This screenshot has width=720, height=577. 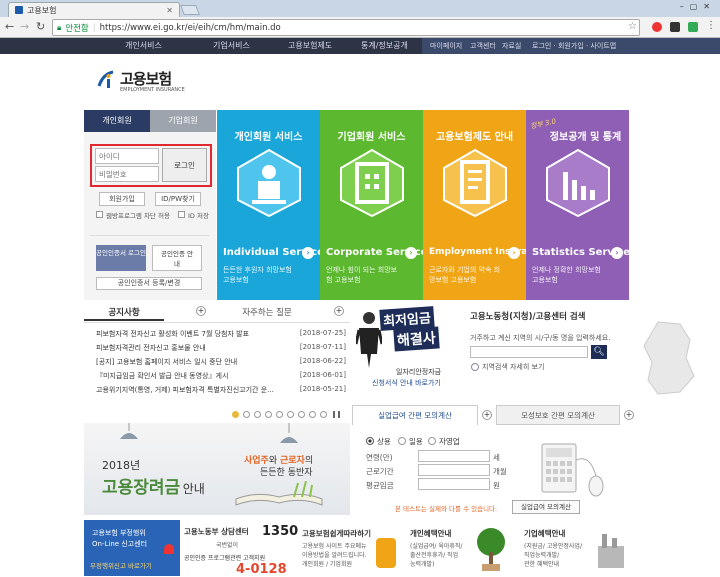 What do you see at coordinates (558, 415) in the screenshot?
I see `calc-tab-maternity: 모성보호 간편 모의계산` at bounding box center [558, 415].